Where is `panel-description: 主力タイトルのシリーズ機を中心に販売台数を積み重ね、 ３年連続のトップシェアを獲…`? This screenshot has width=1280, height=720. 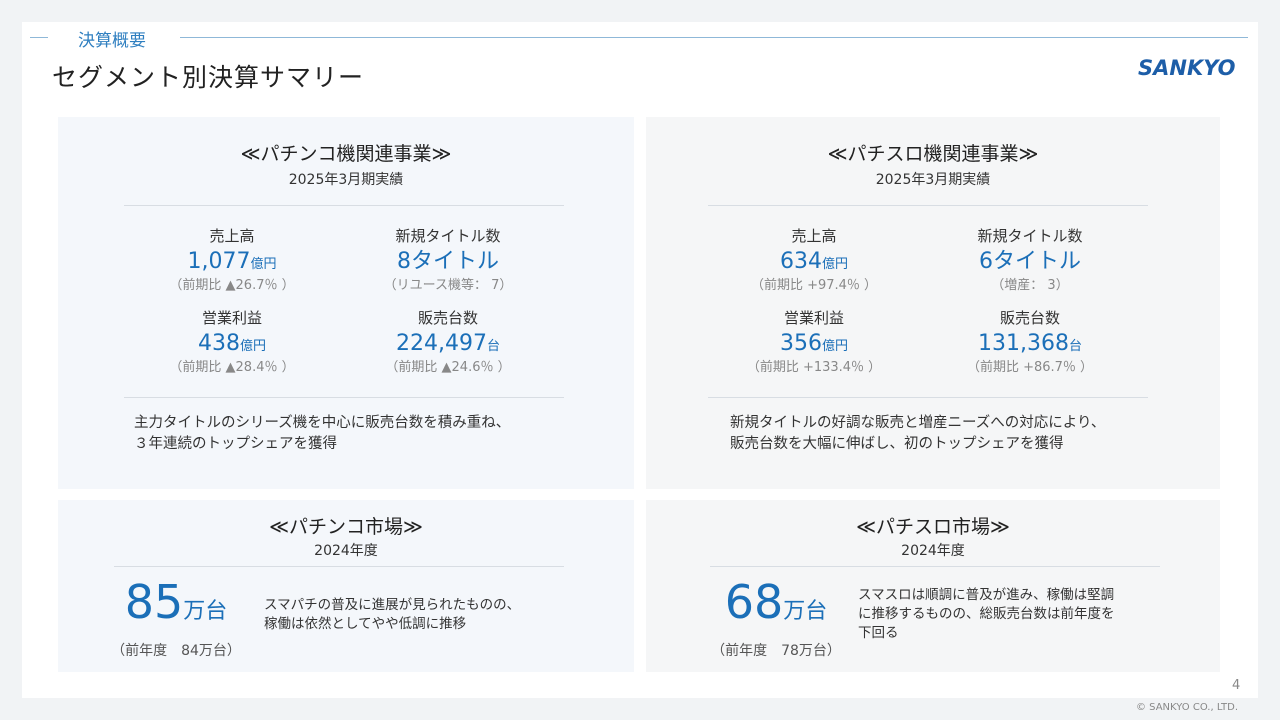 panel-description: 主力タイトルのシリーズ機を中心に販売台数を積み重ね、 ３年連続のトップシェアを獲… is located at coordinates (322, 433).